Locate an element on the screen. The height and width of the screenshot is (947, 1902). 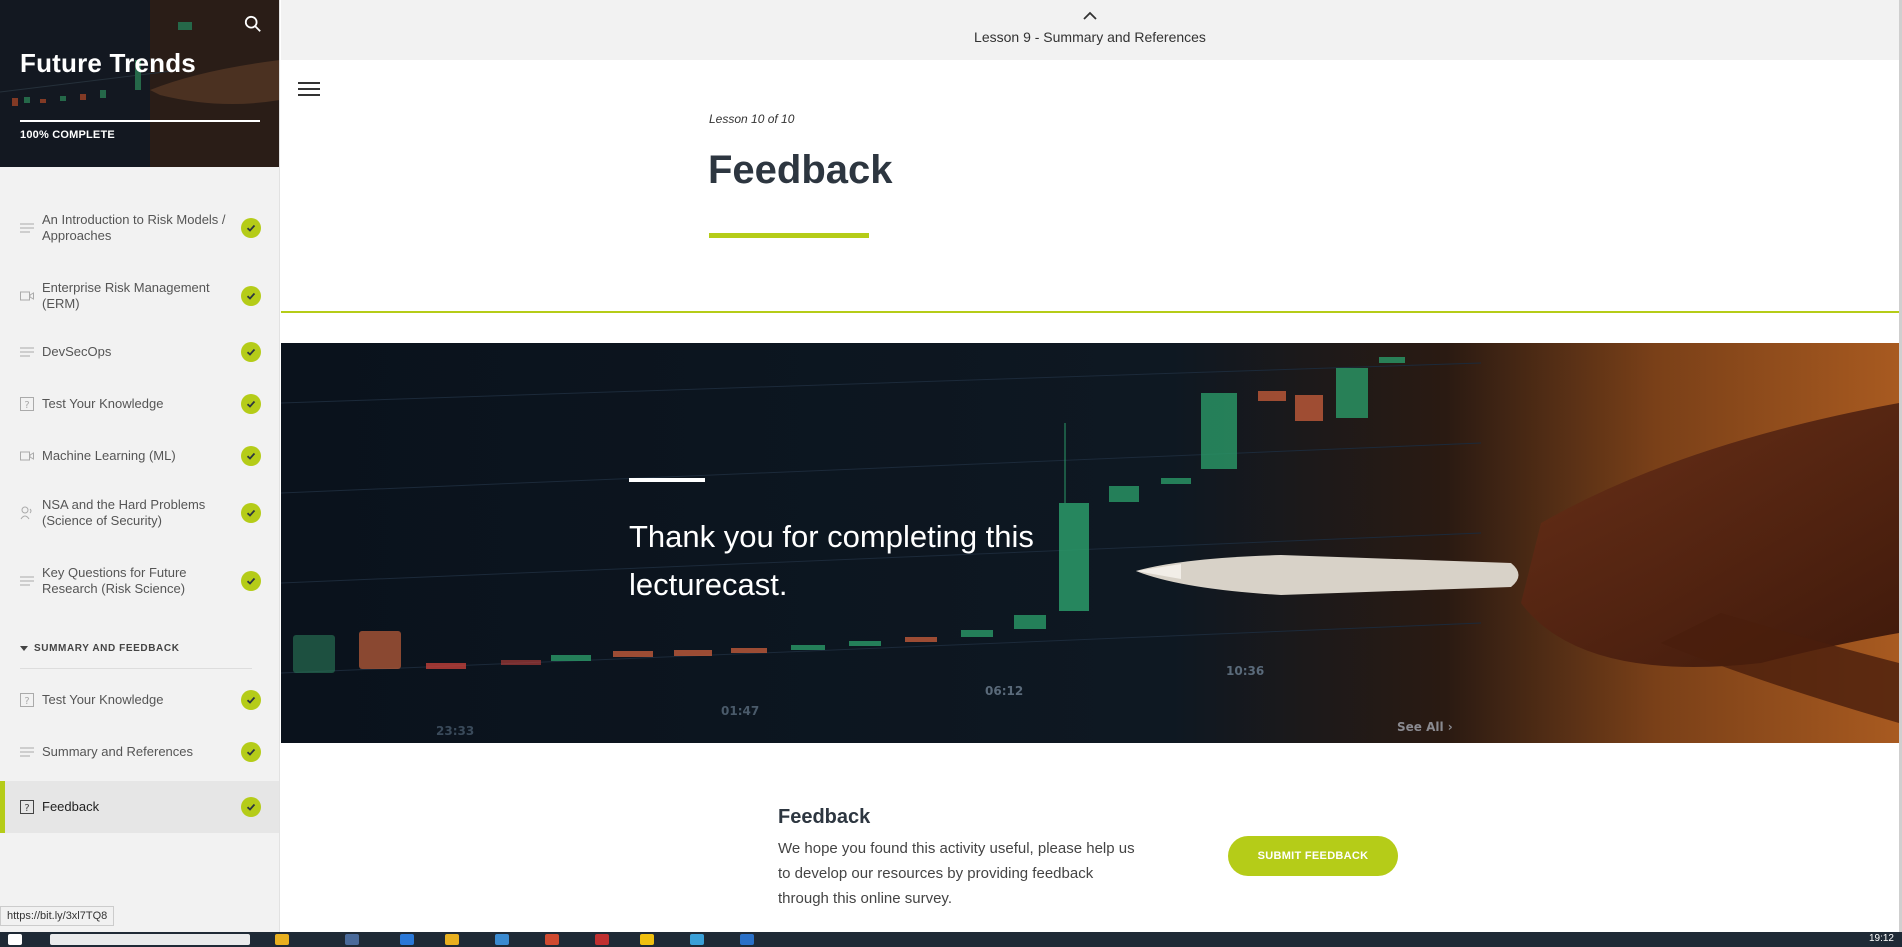
browser-icon is located at coordinates (697, 939).